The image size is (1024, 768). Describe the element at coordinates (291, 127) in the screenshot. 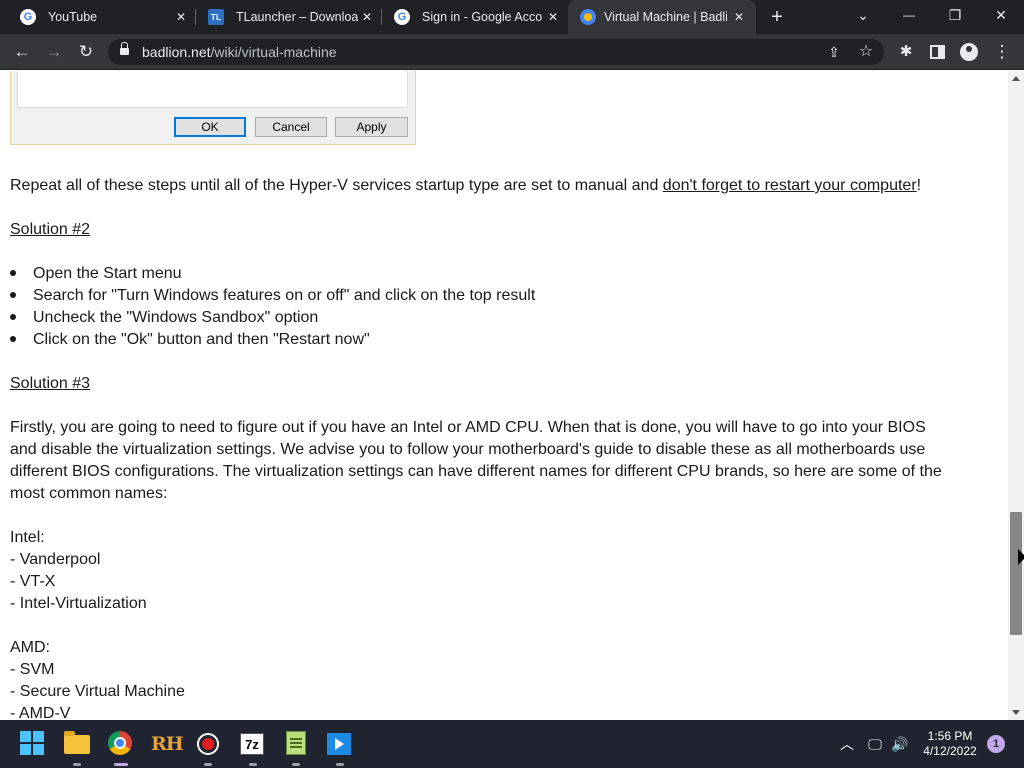

I see `cancel-button: Cancel` at that location.